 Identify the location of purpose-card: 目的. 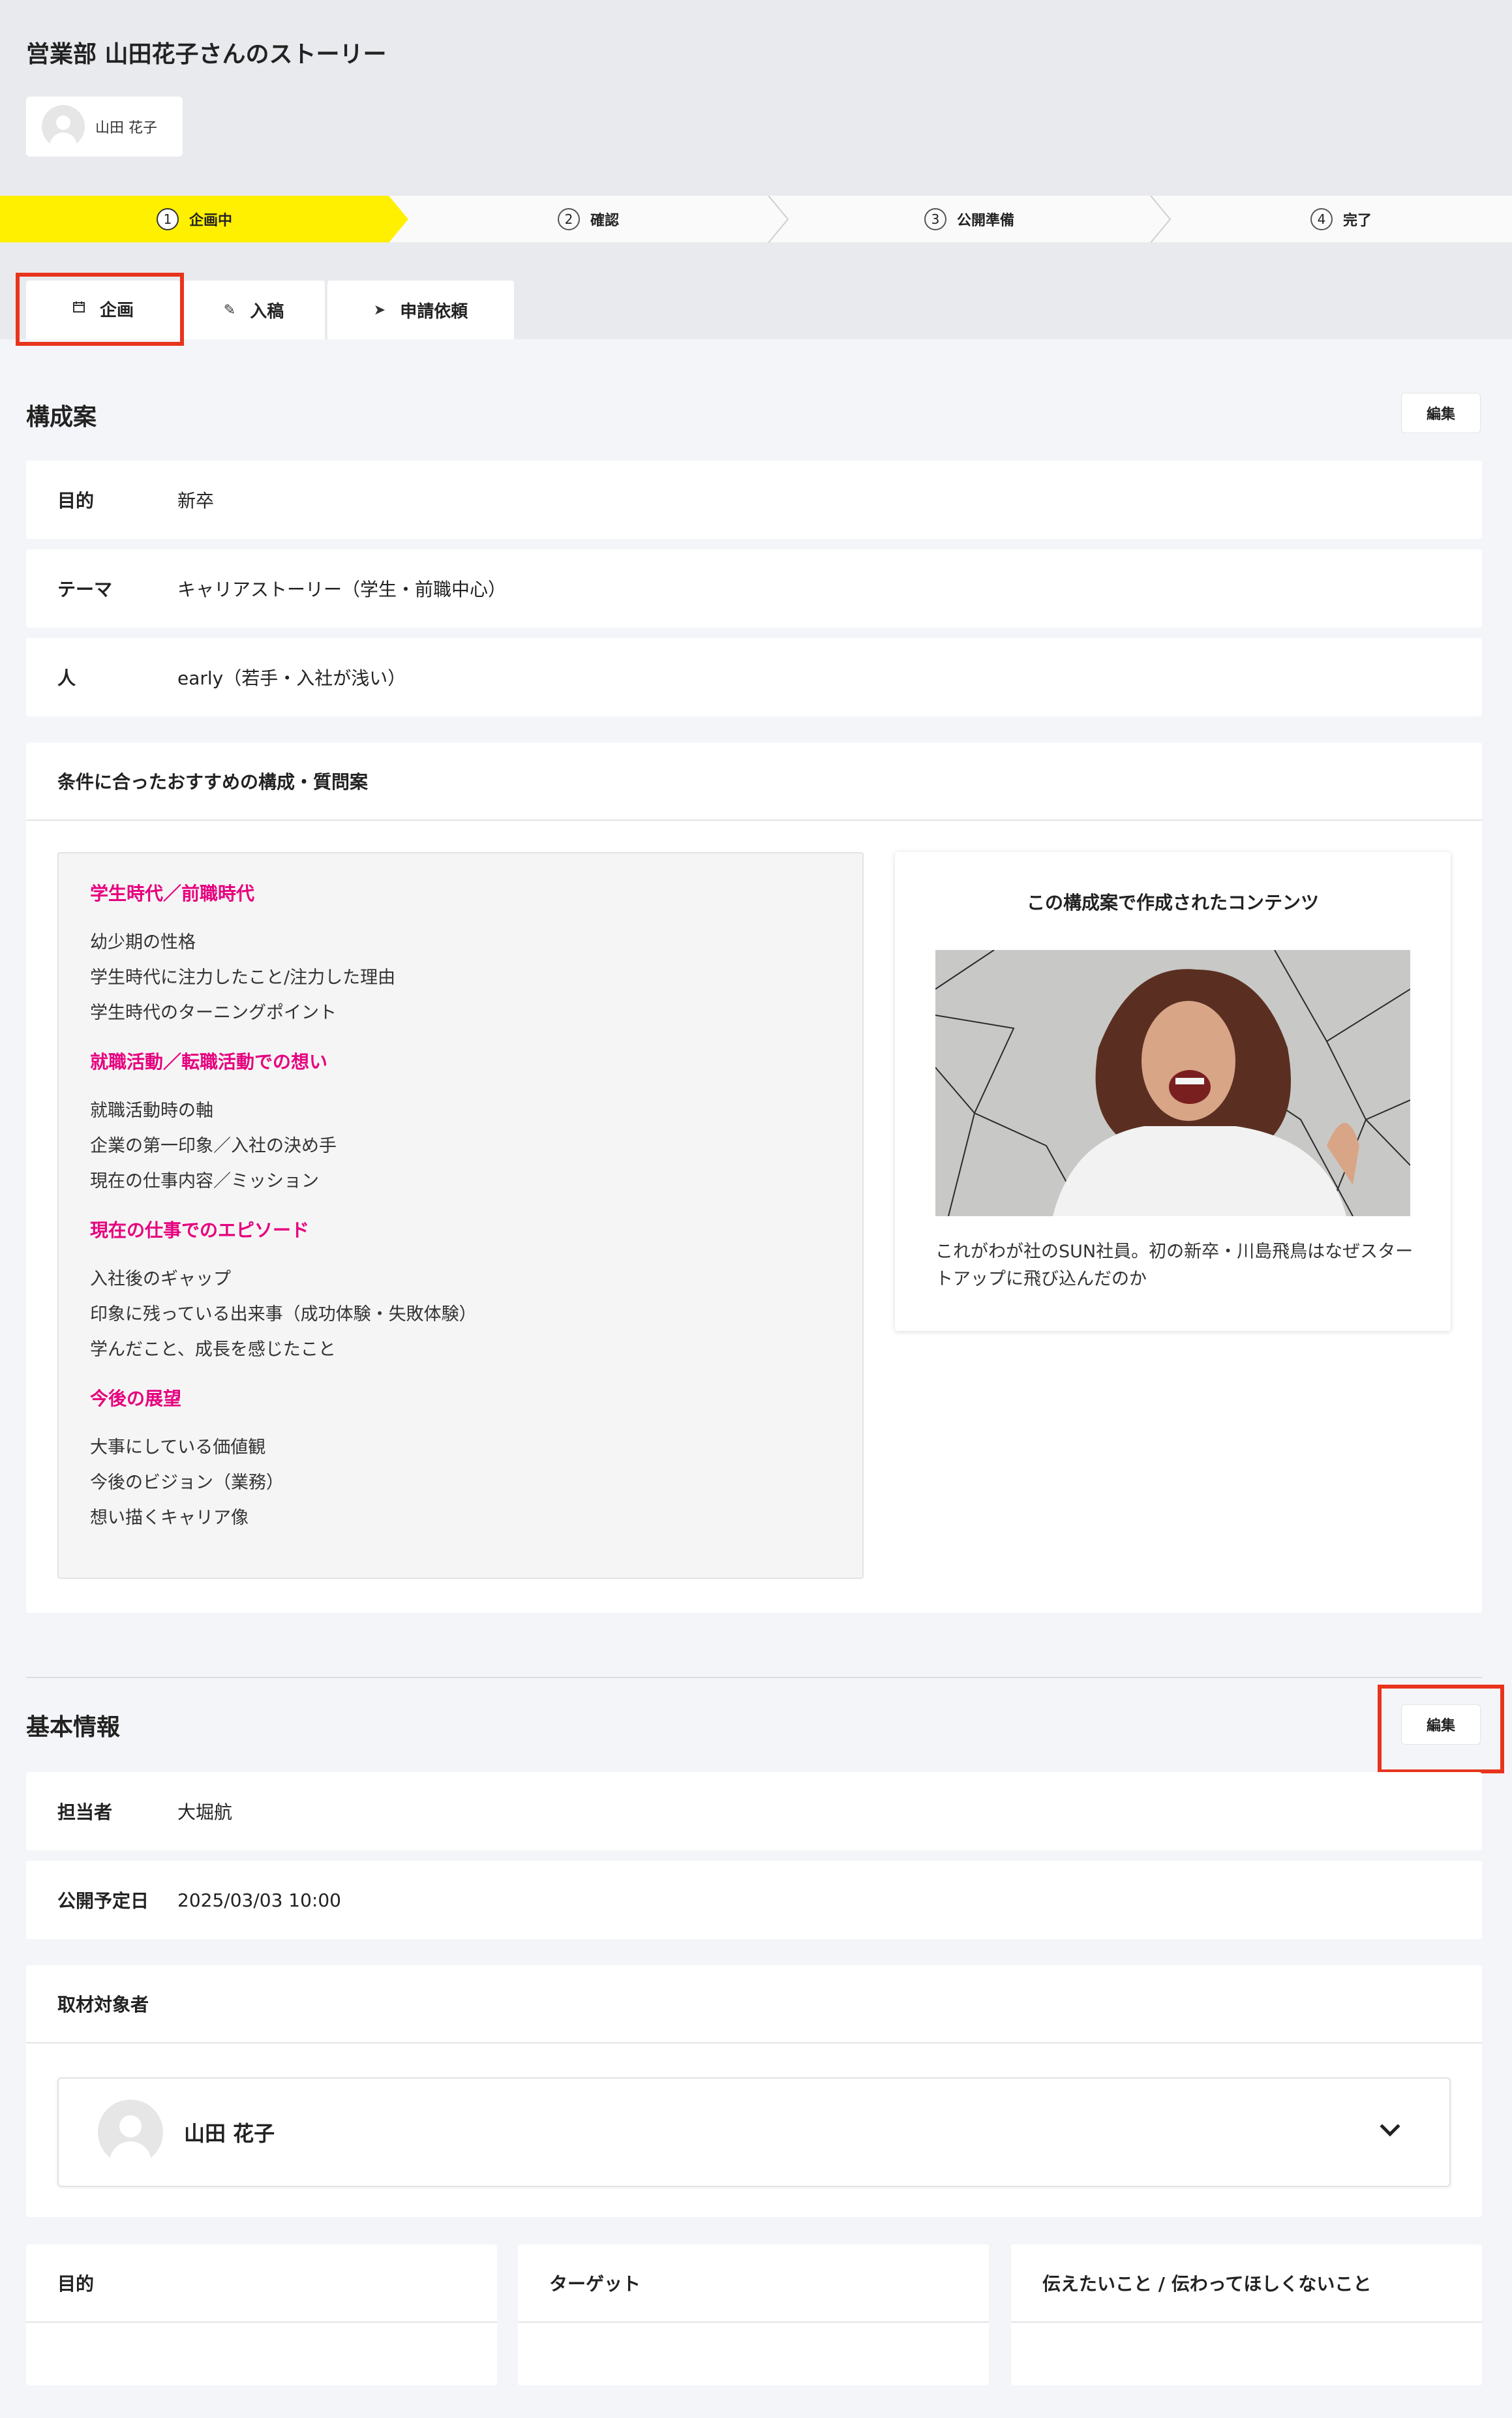
(261, 2314).